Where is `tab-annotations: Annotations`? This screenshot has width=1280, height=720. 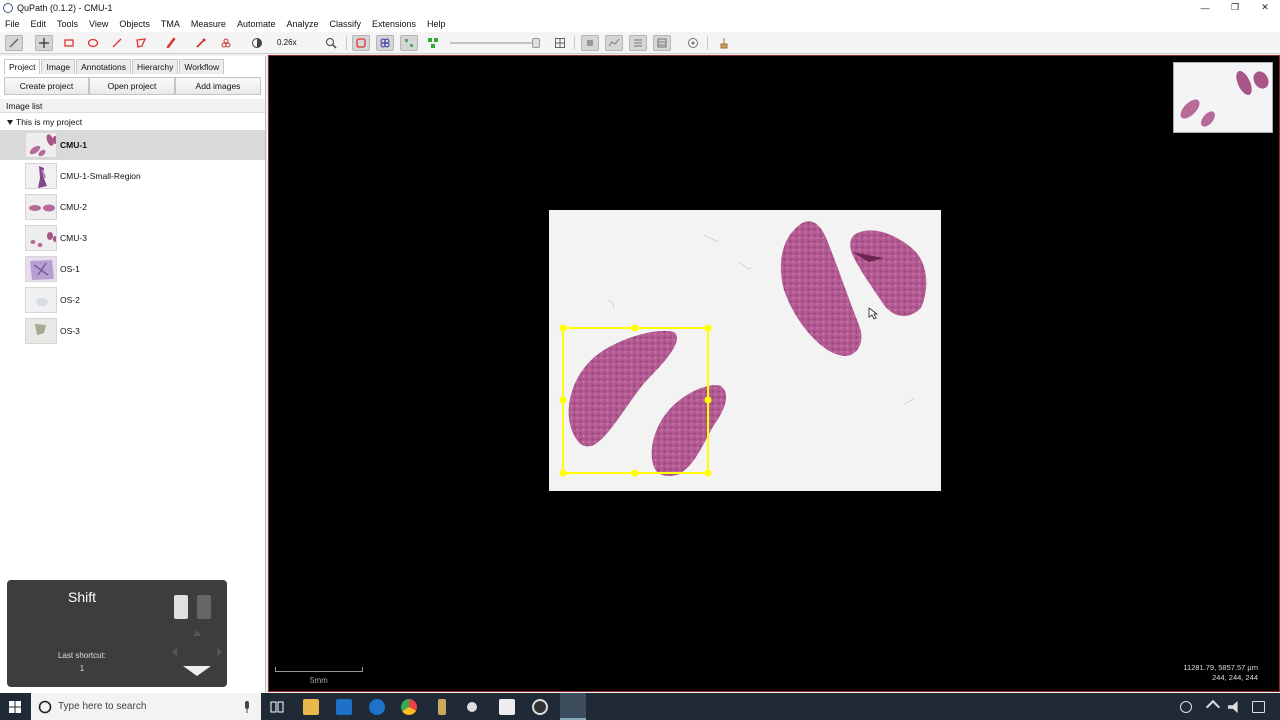 tab-annotations: Annotations is located at coordinates (103, 66).